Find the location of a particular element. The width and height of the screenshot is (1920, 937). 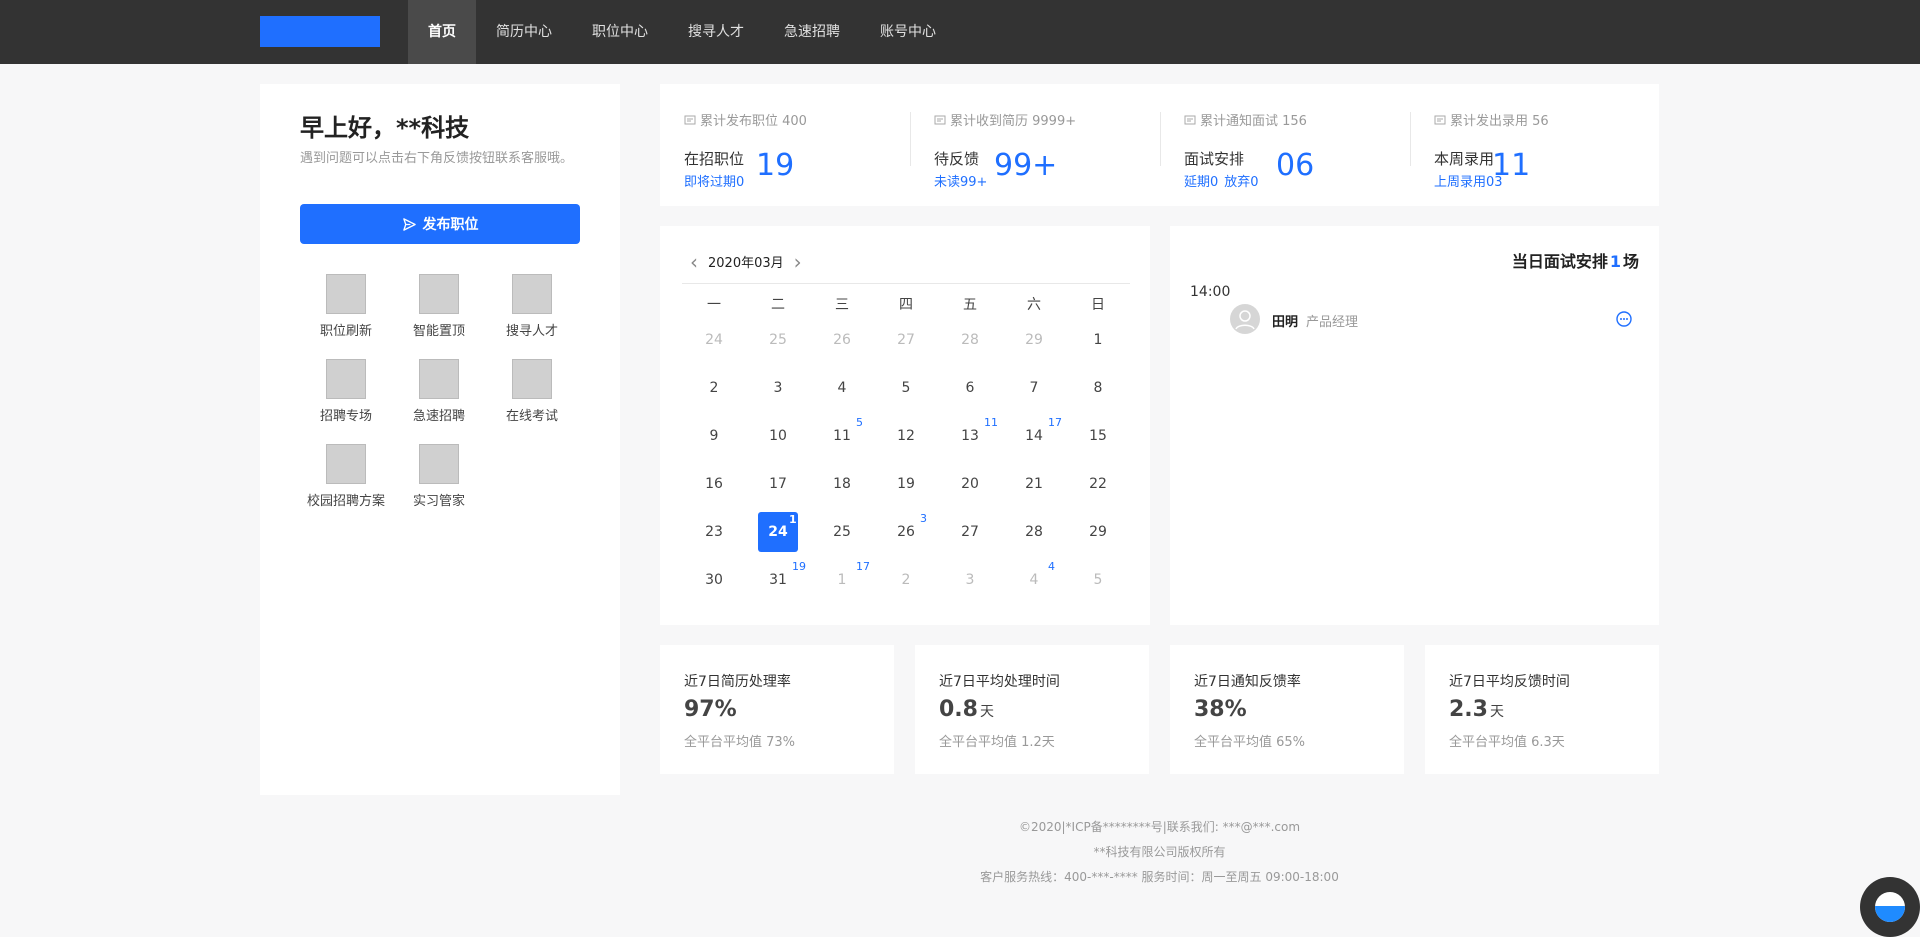

shortcut-online-exam: 在线考试 is located at coordinates (532, 391).